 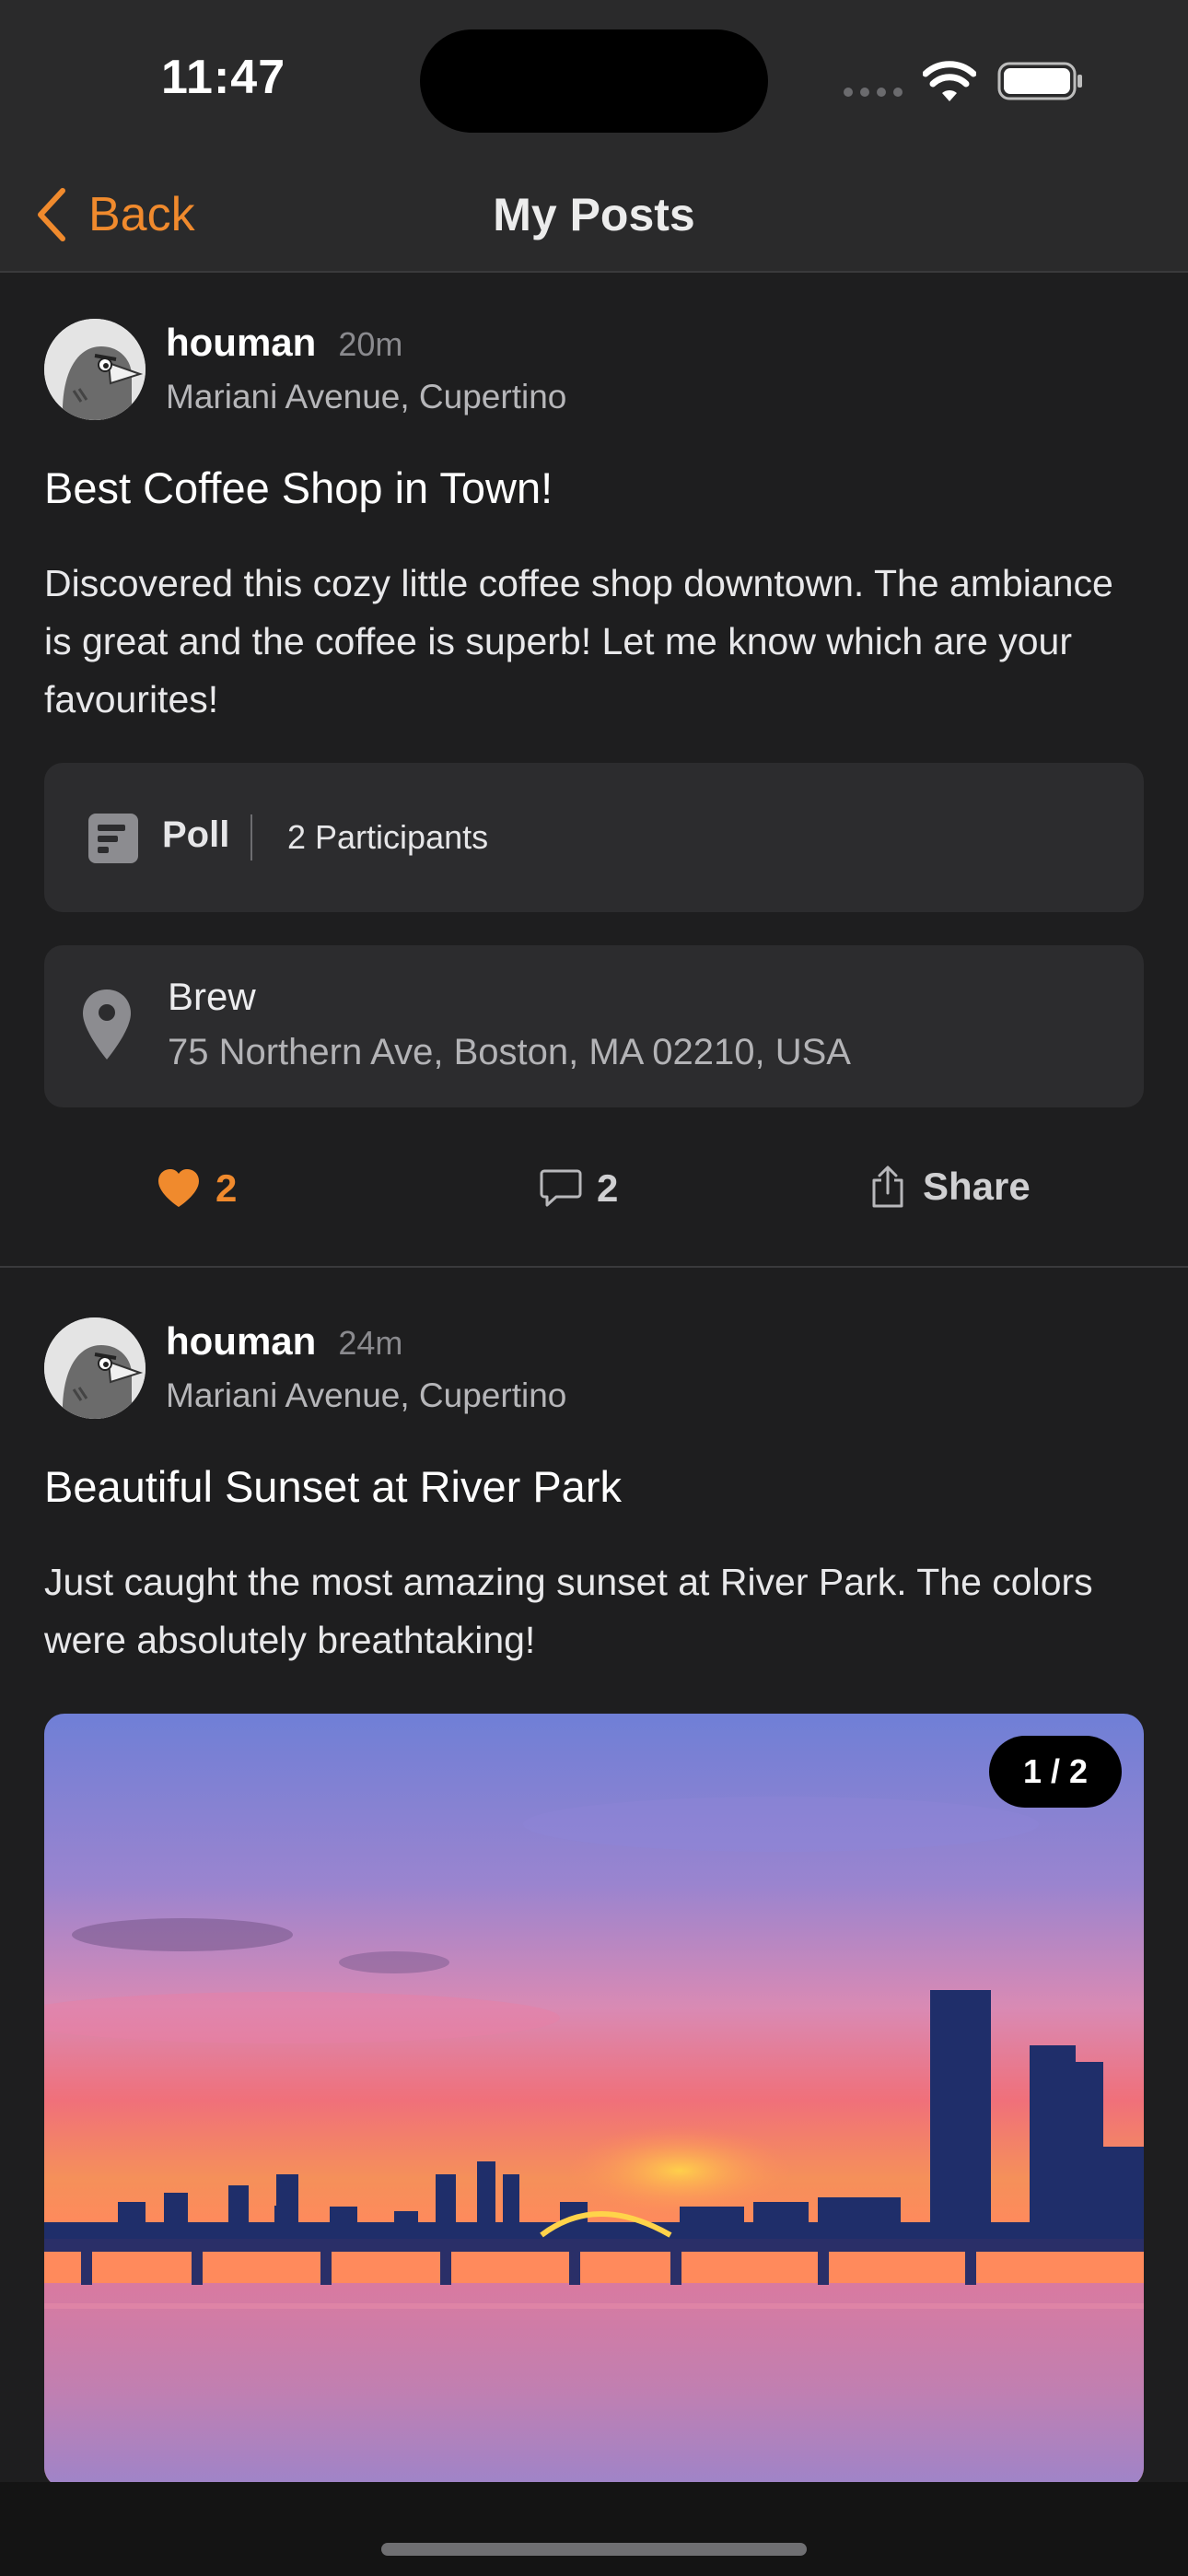 What do you see at coordinates (510, 1052) in the screenshot?
I see `place-address: 75 Northern Ave, Boston, MA 02210, USA` at bounding box center [510, 1052].